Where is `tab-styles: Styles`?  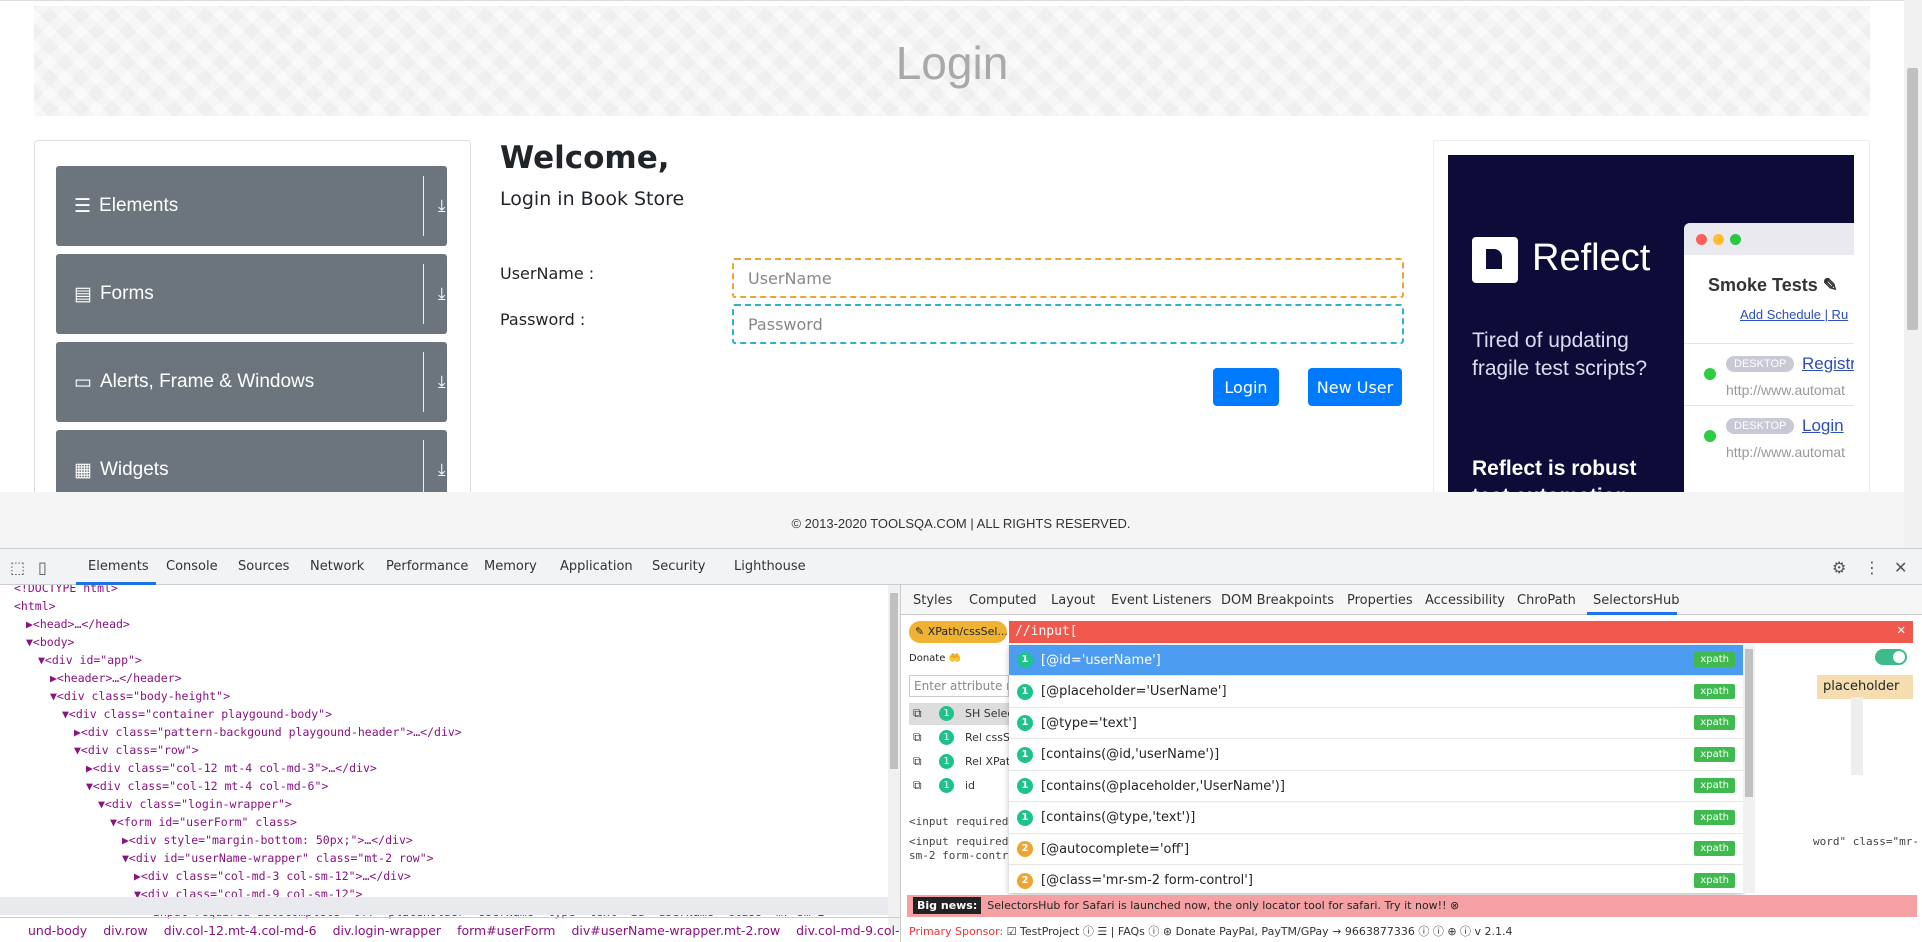 tab-styles: Styles is located at coordinates (932, 600).